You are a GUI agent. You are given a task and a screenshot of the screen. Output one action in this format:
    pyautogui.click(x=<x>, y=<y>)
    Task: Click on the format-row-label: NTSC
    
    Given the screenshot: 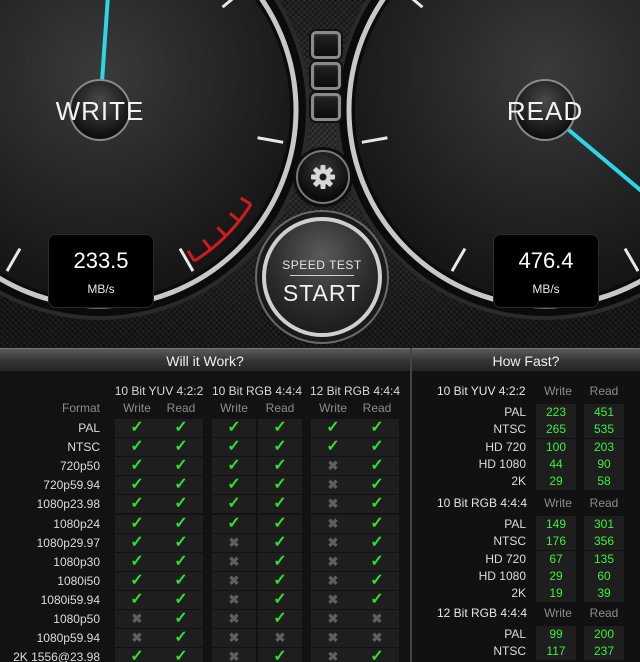 What is the action you would take?
    pyautogui.click(x=83, y=447)
    